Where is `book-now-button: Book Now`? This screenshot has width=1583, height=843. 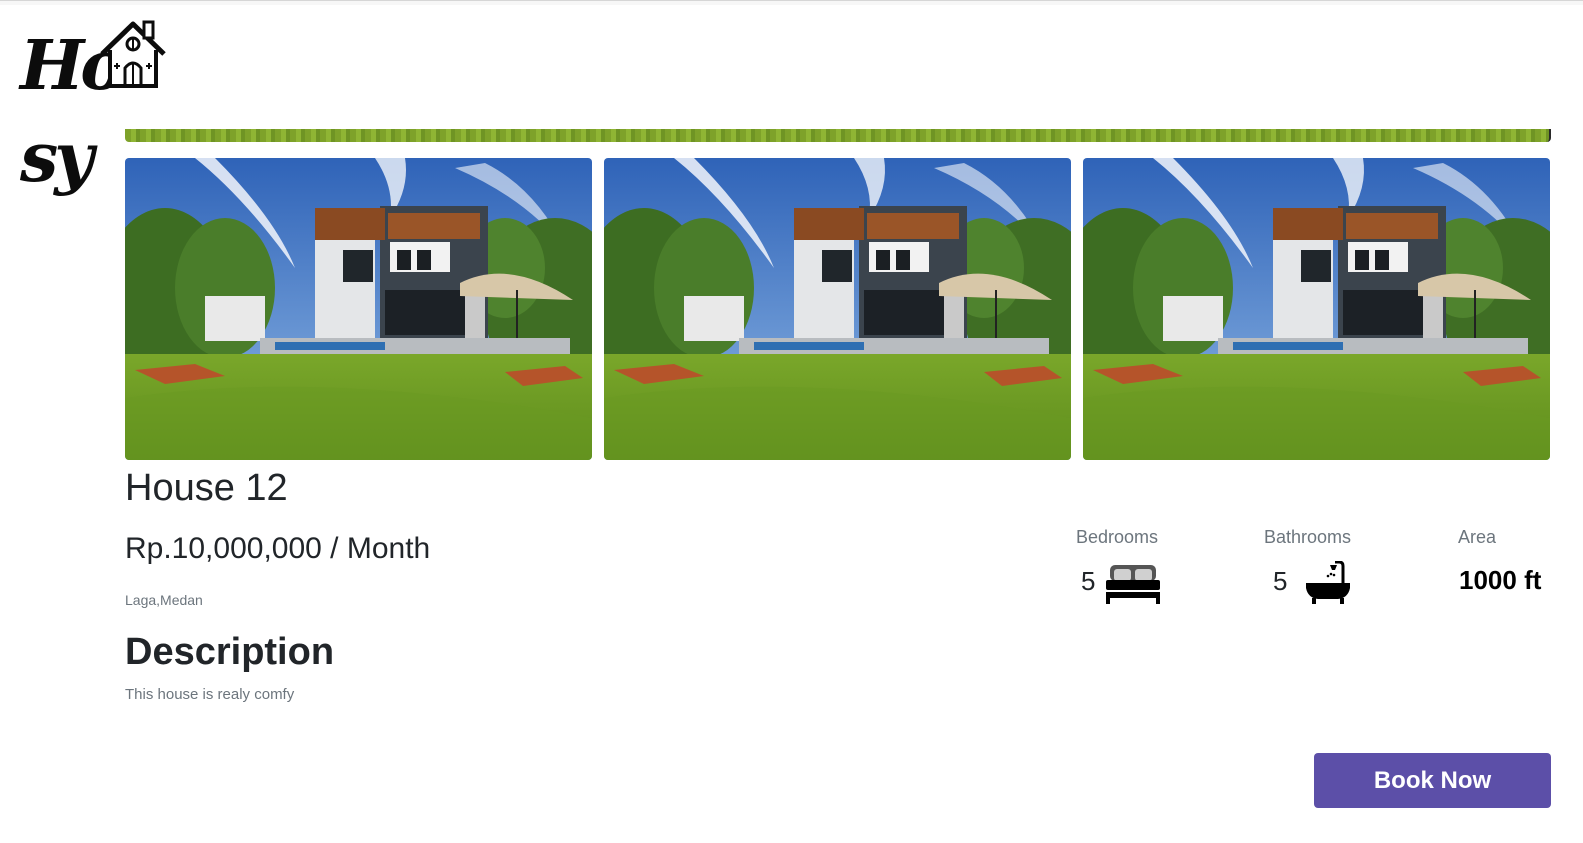
book-now-button: Book Now is located at coordinates (1432, 780).